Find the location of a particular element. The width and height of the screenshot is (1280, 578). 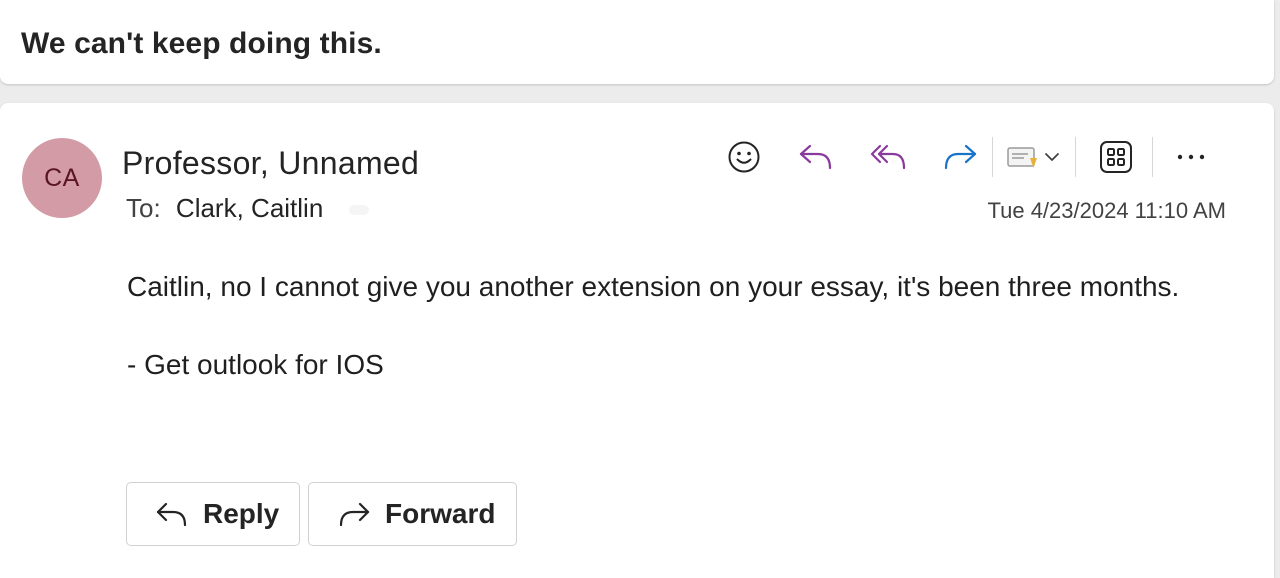

reply-toolbar-button is located at coordinates (816, 157).